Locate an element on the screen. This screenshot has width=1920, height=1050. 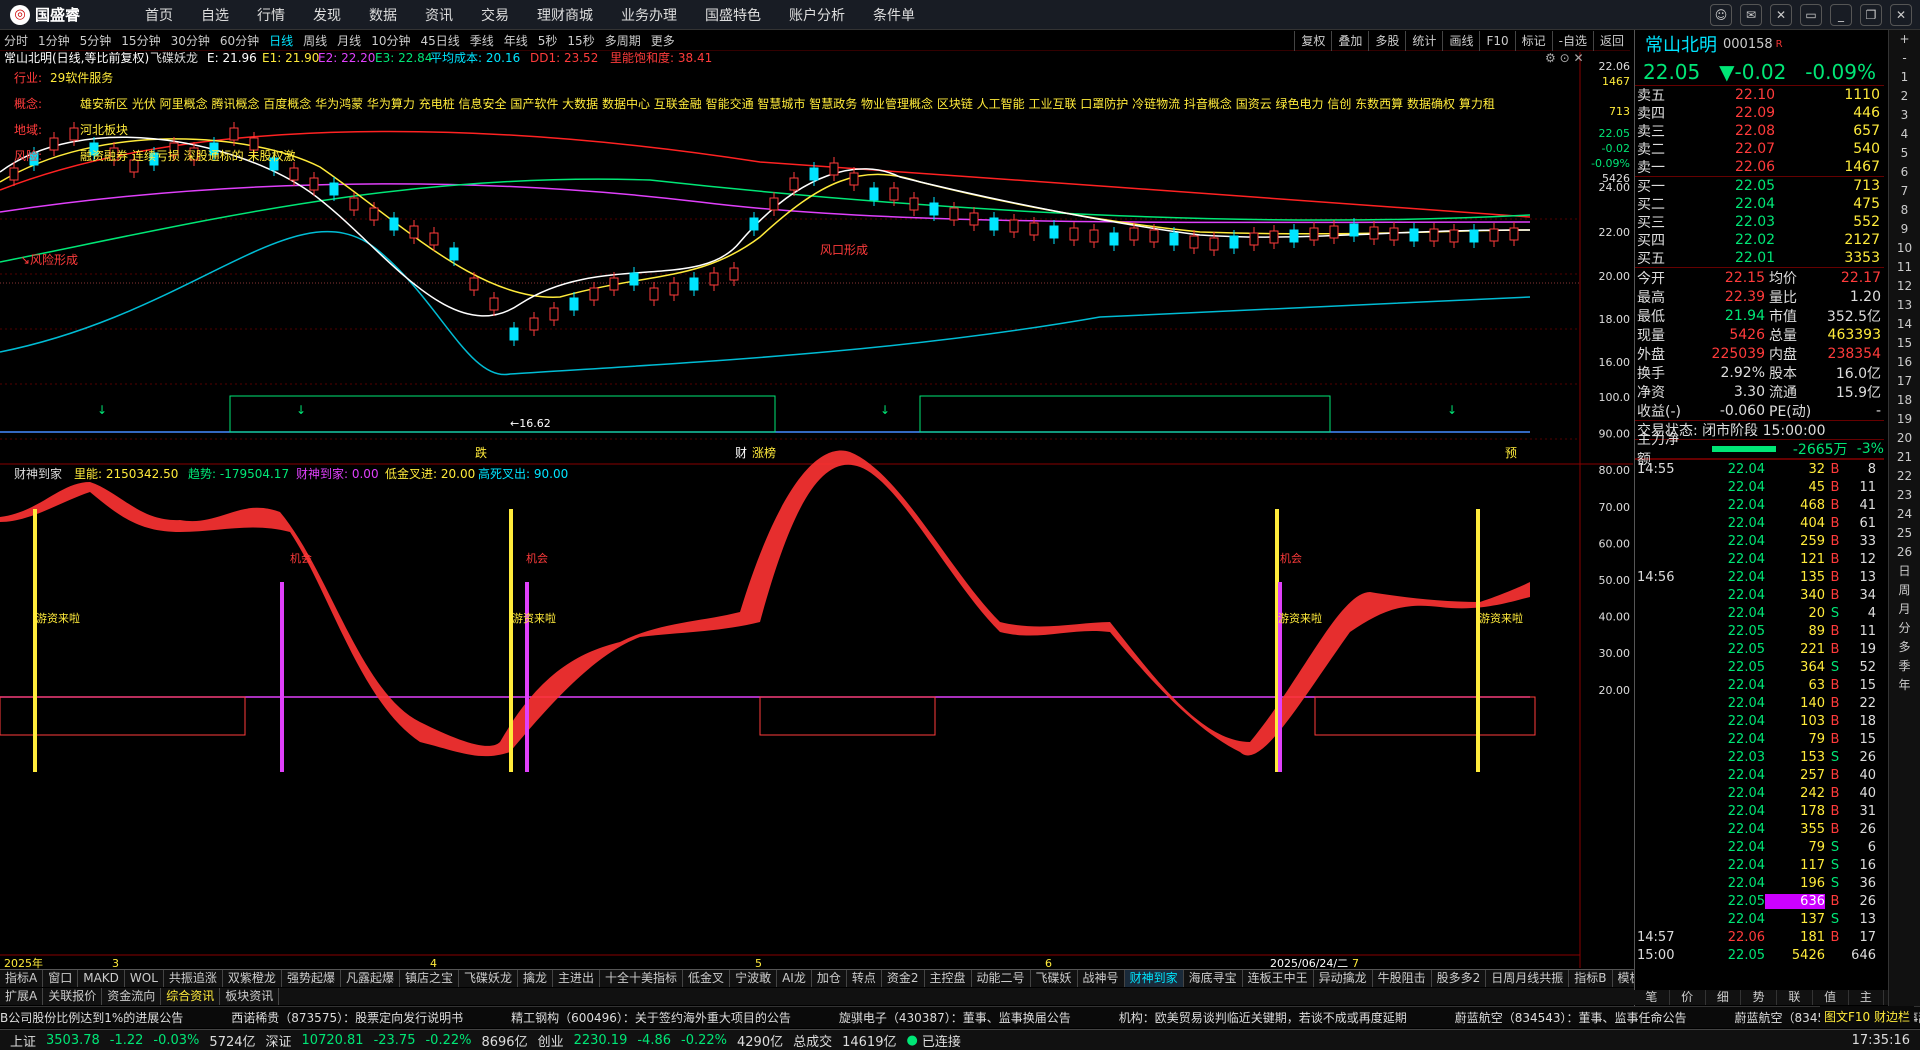
indicator-tab-9: 飞碟妖龙 is located at coordinates (488, 978).